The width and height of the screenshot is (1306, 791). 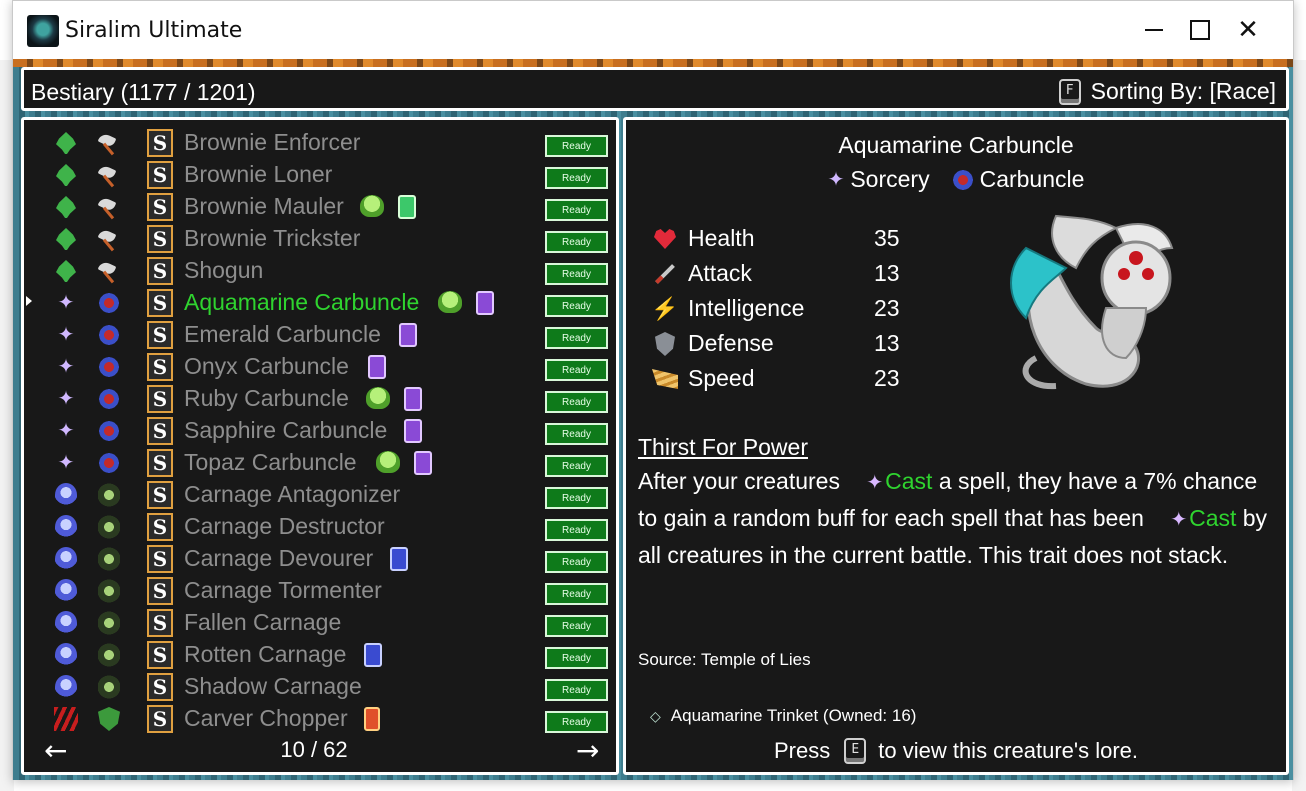 What do you see at coordinates (653, 30) in the screenshot?
I see `title-bar: Siralim Ultimate ✕` at bounding box center [653, 30].